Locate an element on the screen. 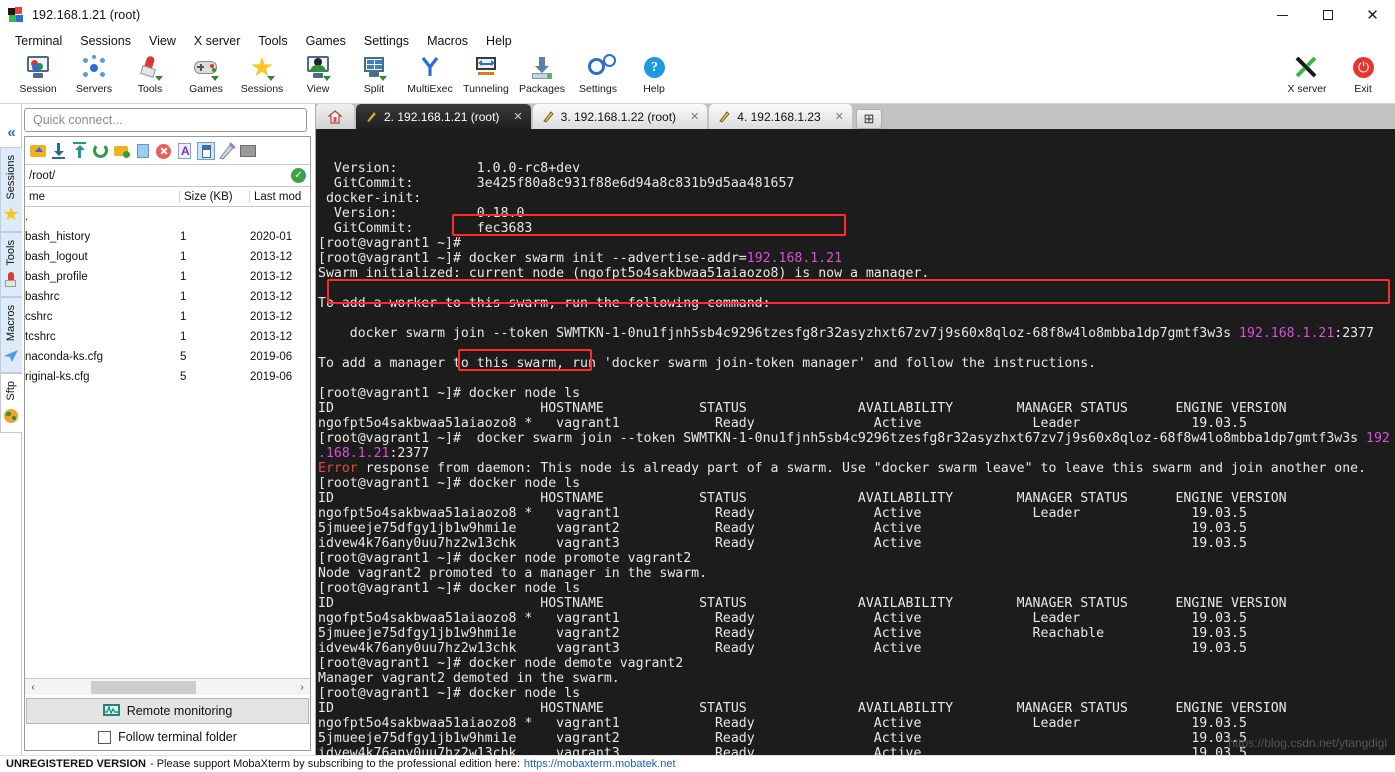  toolbar-split-button: Split is located at coordinates (374, 77).